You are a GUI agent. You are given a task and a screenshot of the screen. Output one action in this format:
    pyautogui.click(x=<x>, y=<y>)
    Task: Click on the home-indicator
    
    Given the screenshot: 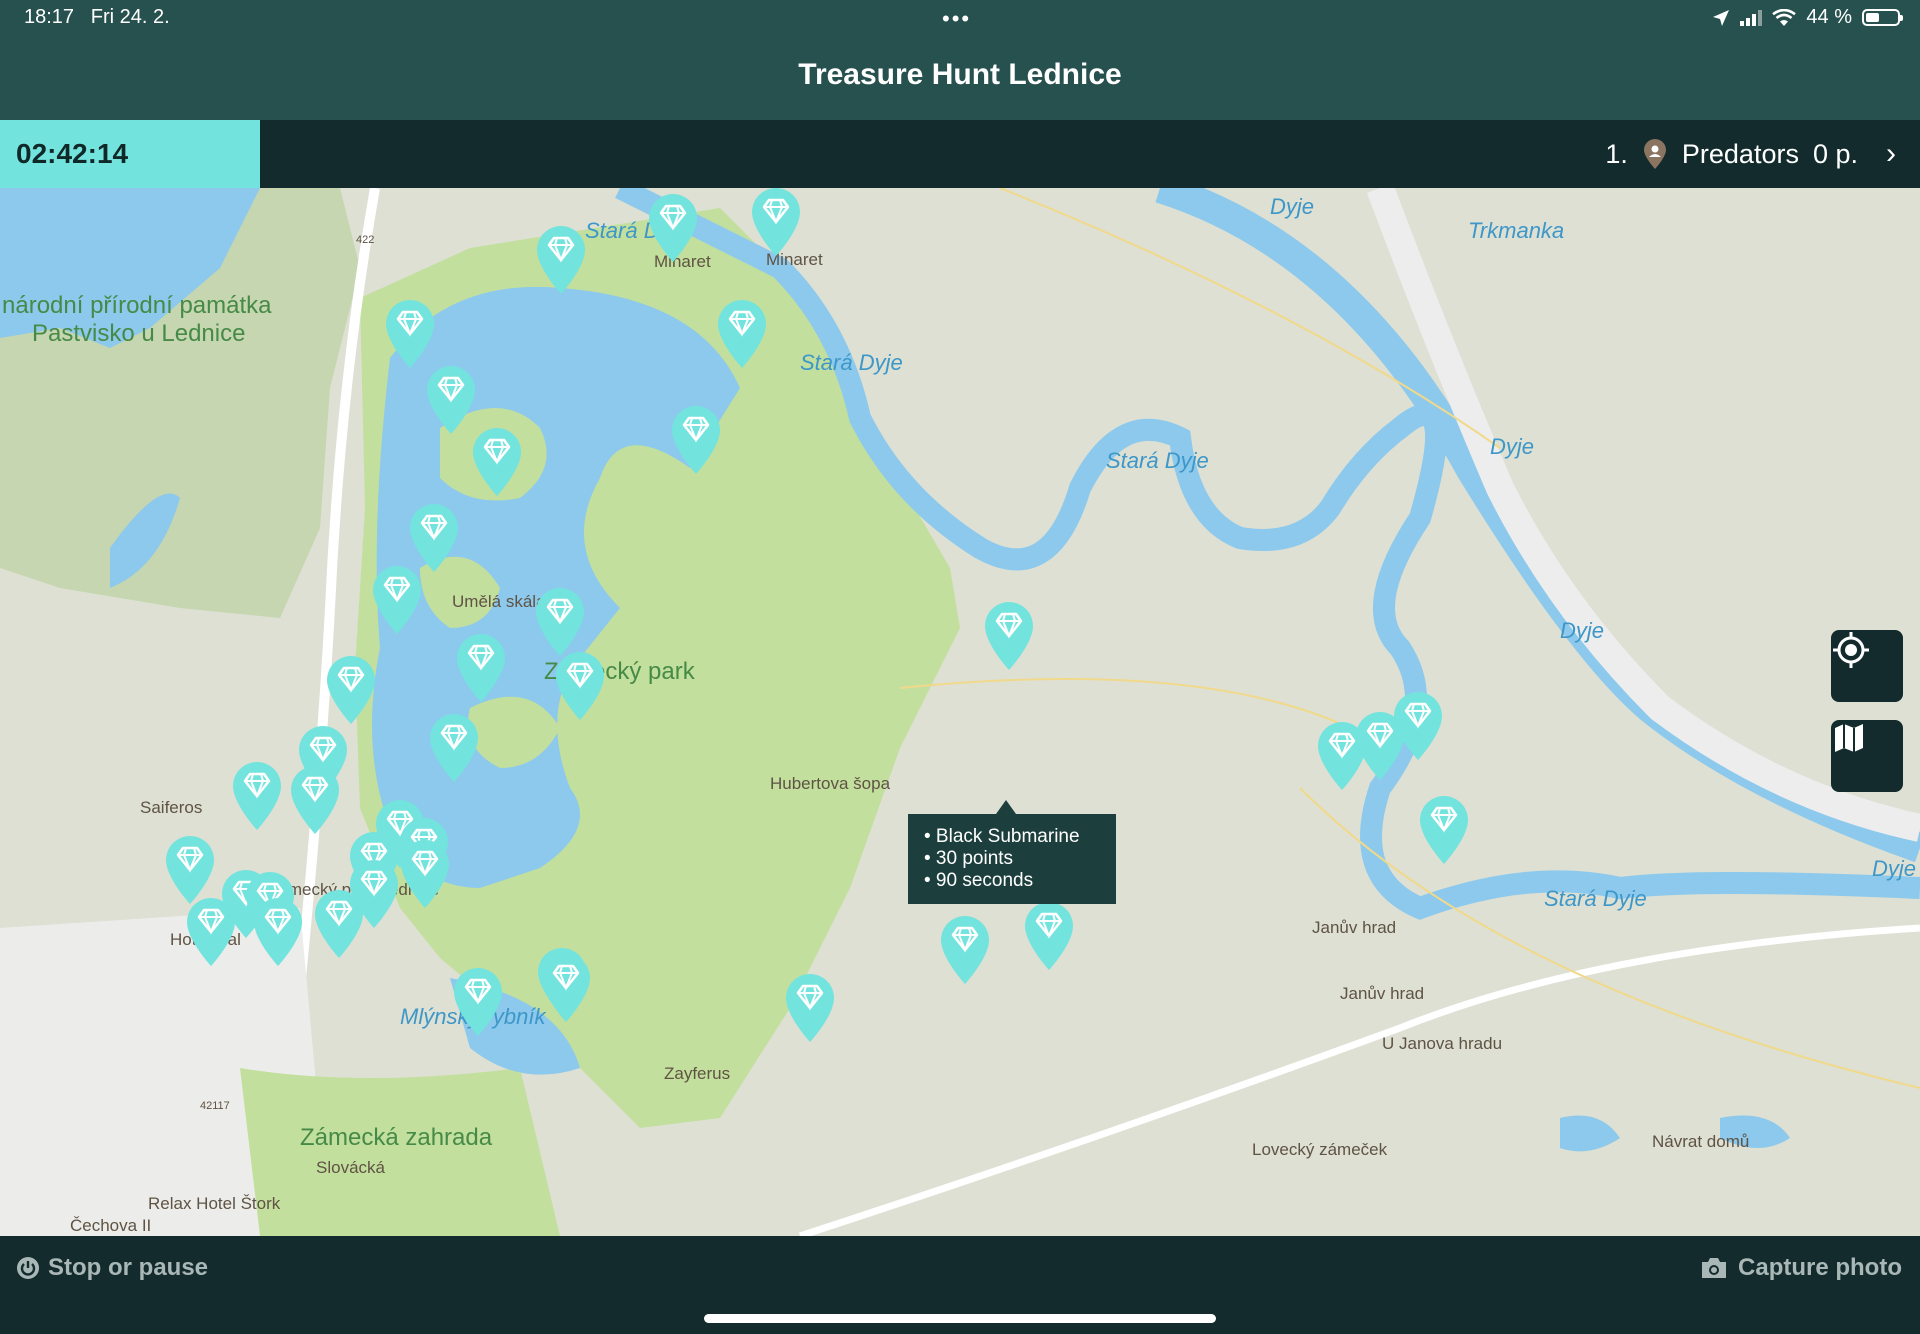 What is the action you would take?
    pyautogui.click(x=960, y=1318)
    